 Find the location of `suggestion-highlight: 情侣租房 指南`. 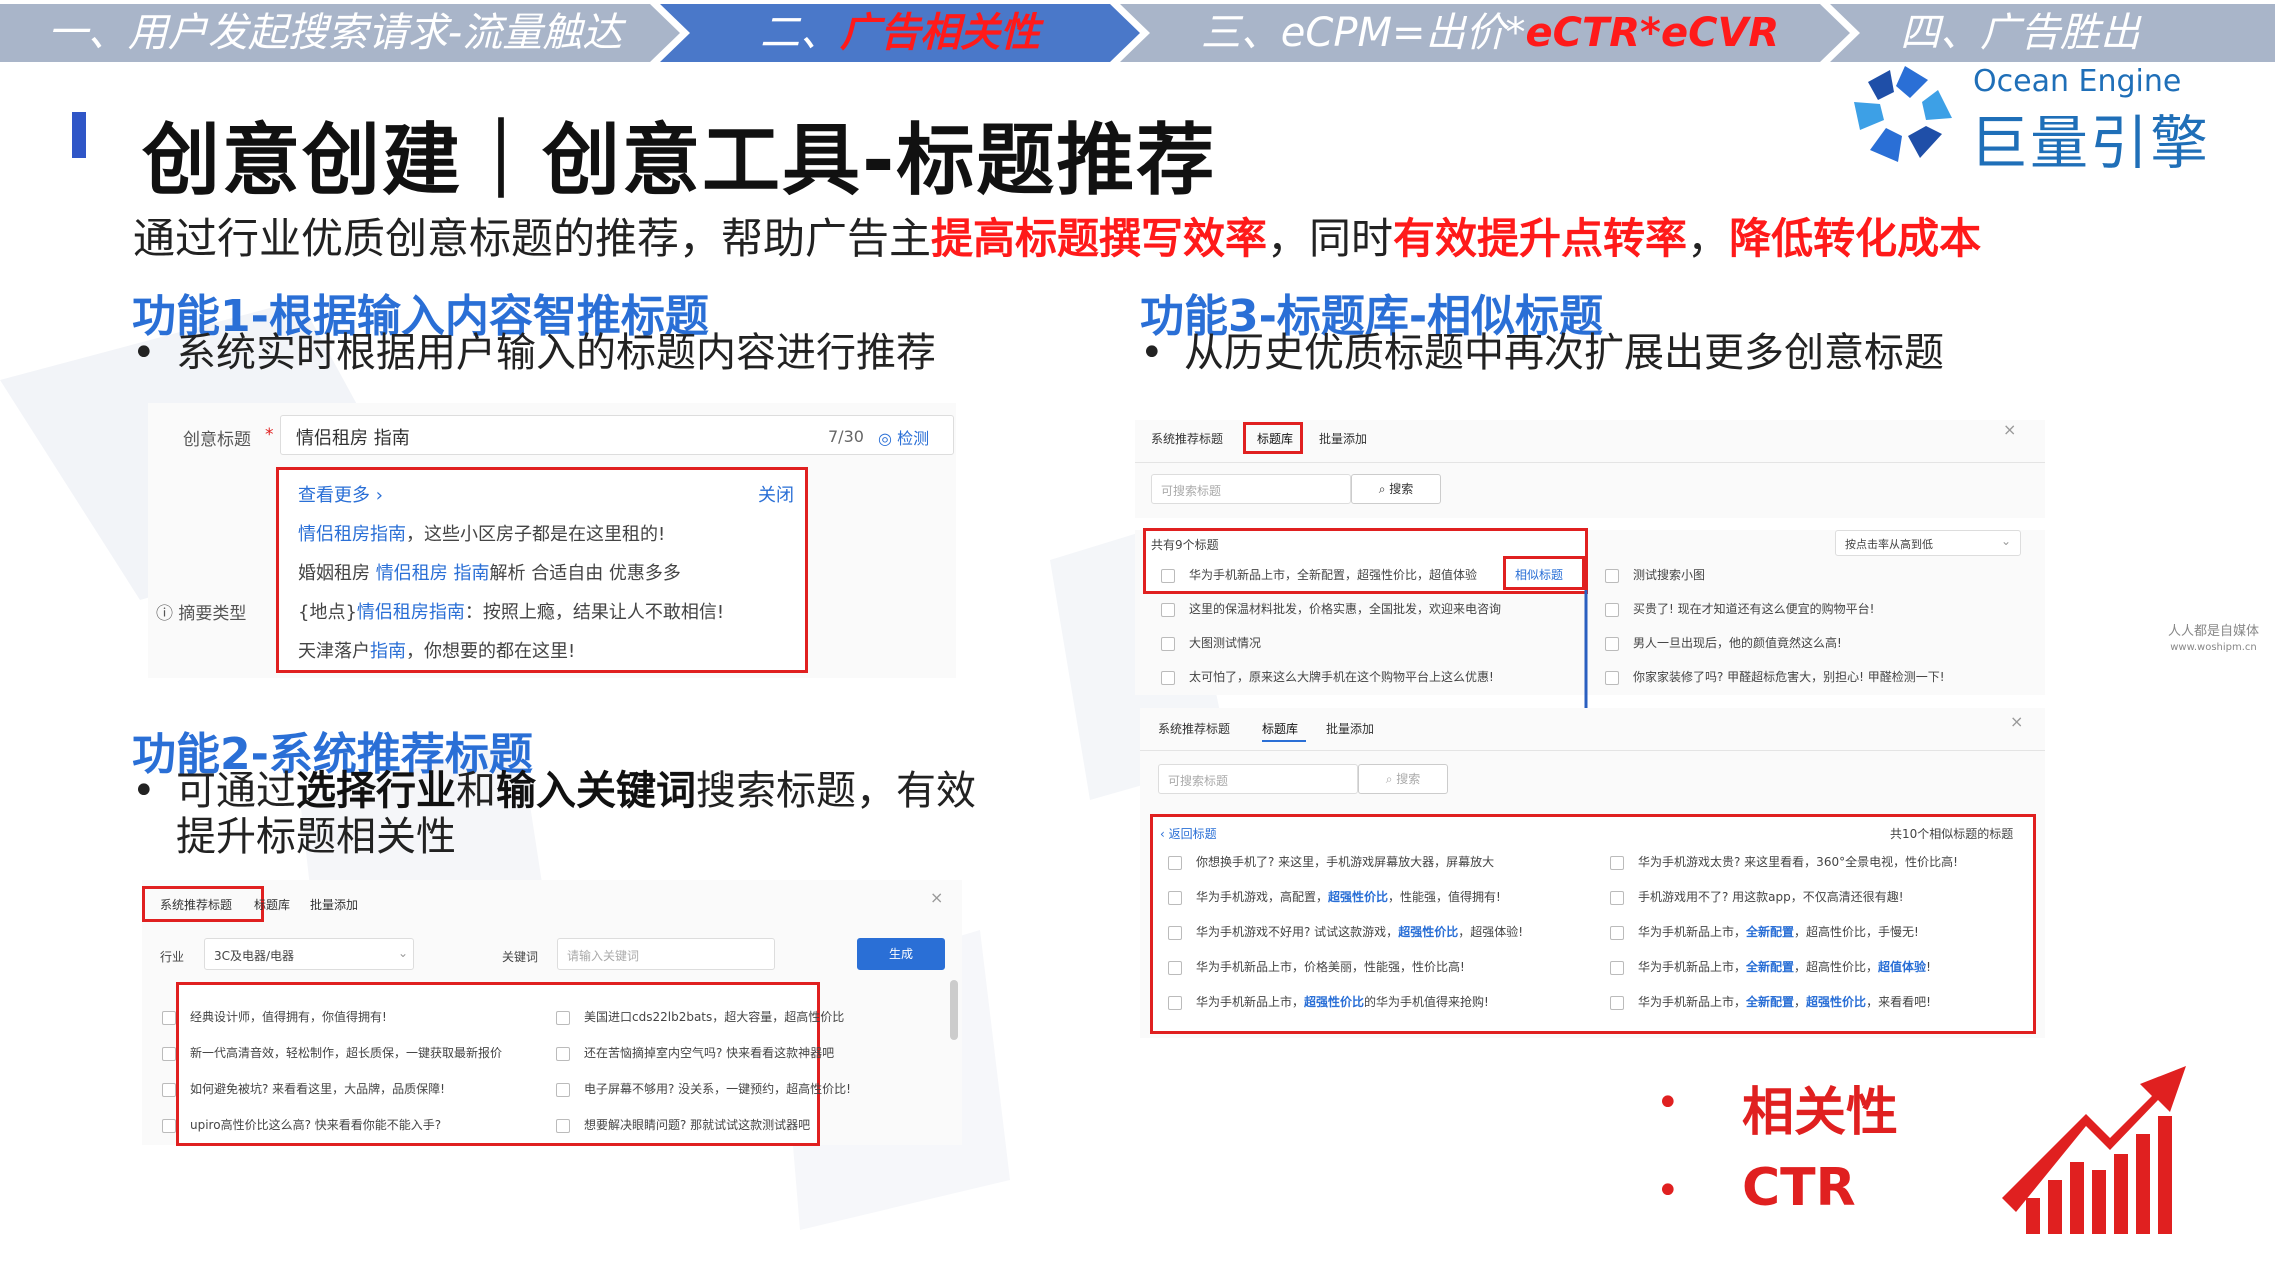

suggestion-highlight: 情侣租房 指南 is located at coordinates (432, 573).